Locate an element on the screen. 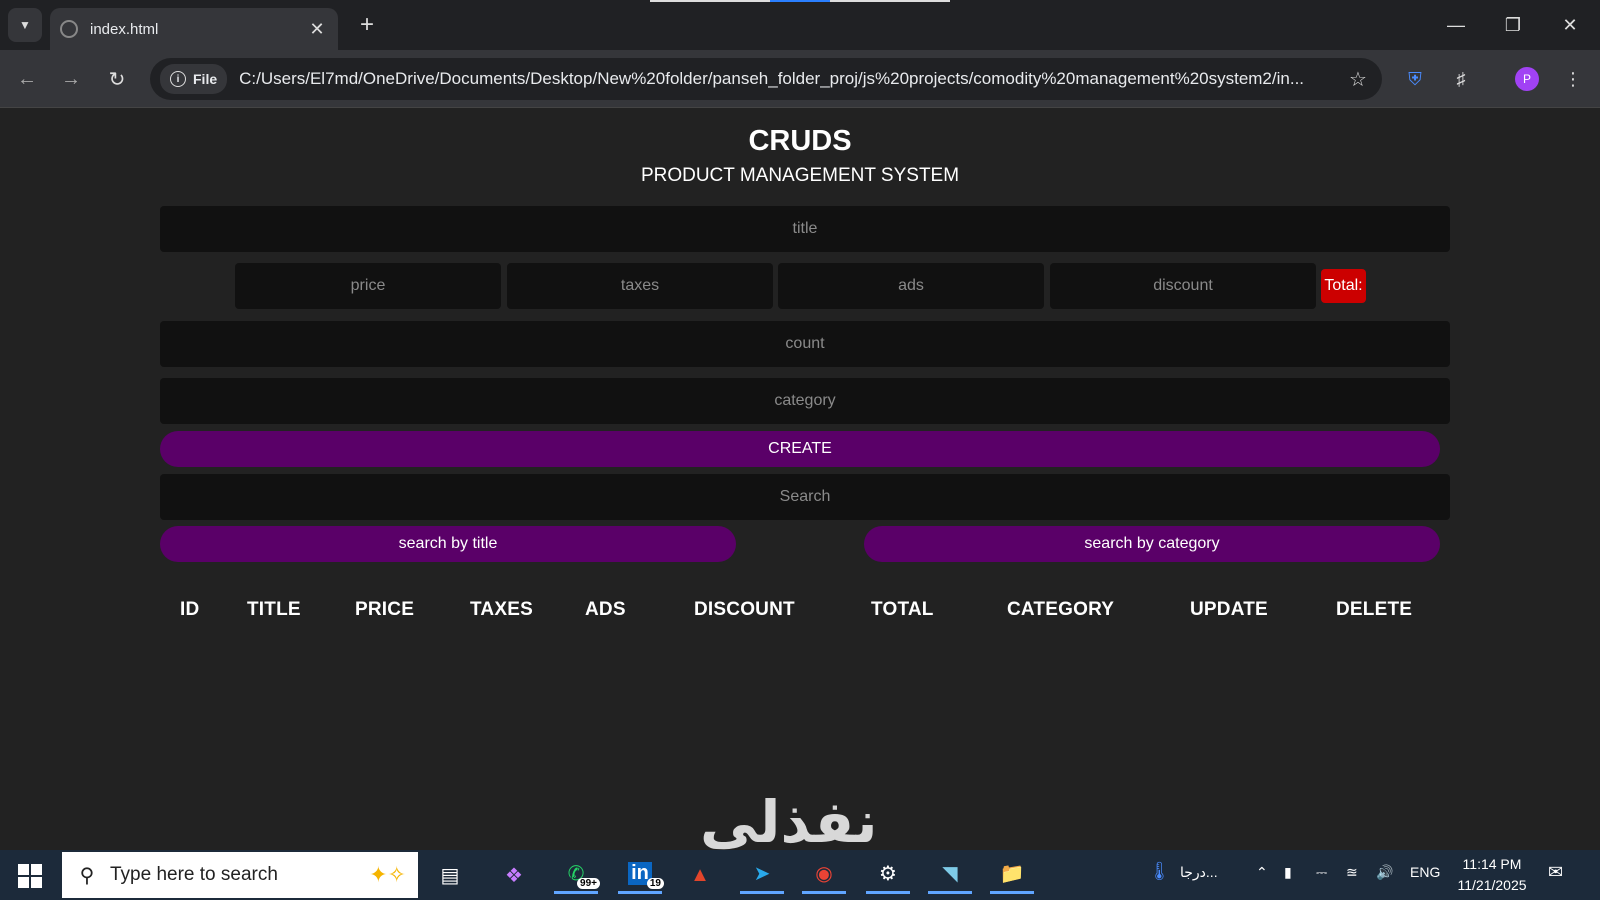 This screenshot has height=900, width=1600. settings-gear-icon: ⚙ is located at coordinates (888, 875).